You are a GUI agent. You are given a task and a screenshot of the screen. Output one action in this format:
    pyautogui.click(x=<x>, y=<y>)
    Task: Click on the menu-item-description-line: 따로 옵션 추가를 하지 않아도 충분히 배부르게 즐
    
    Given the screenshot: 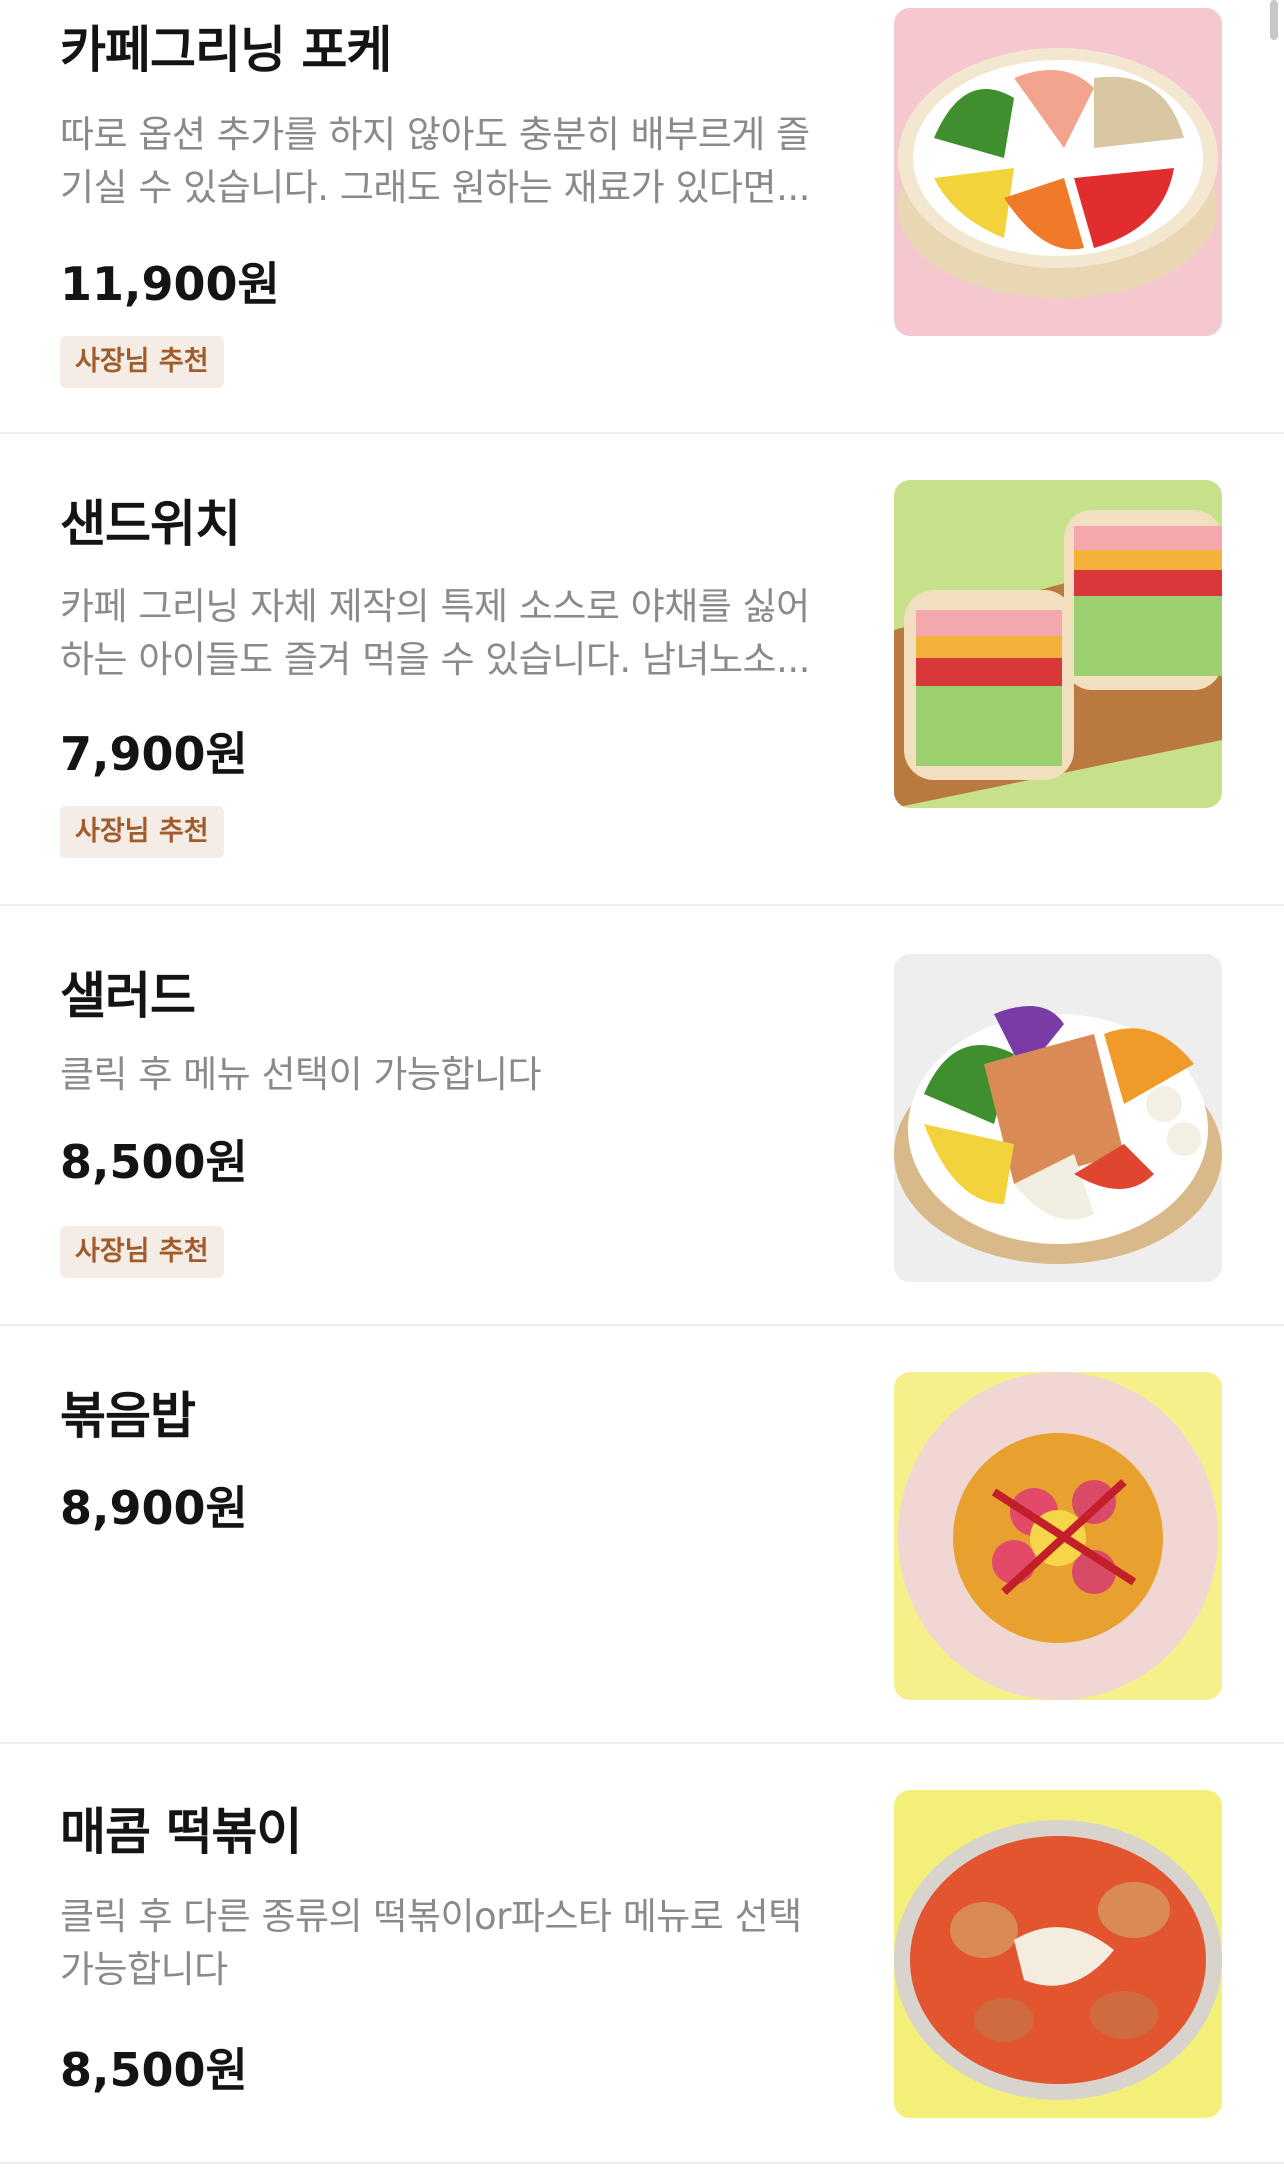 What is the action you would take?
    pyautogui.click(x=435, y=134)
    